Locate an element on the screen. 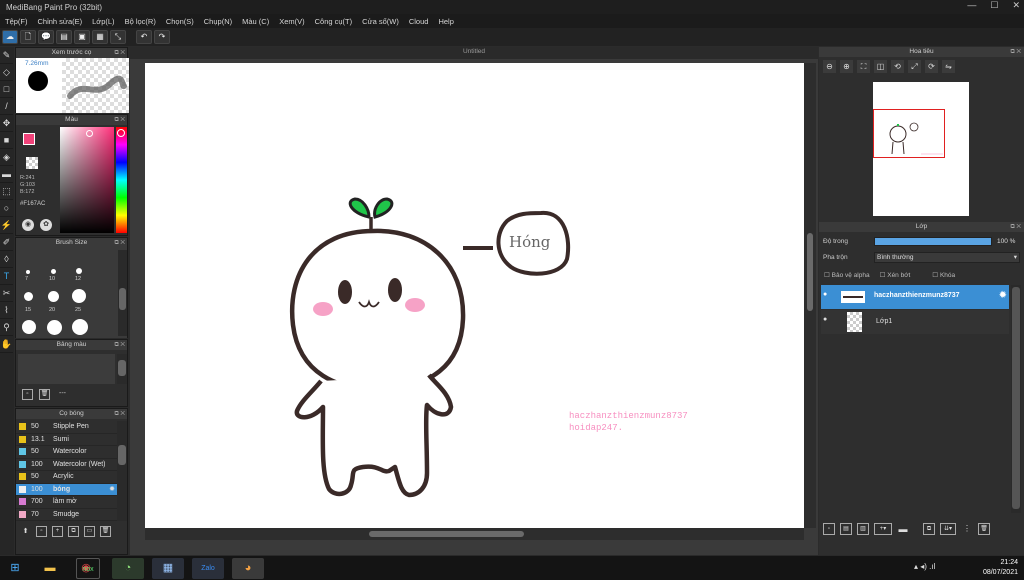 This screenshot has height=580, width=1024. brush-item: 700 làm mờ is located at coordinates (66, 502).